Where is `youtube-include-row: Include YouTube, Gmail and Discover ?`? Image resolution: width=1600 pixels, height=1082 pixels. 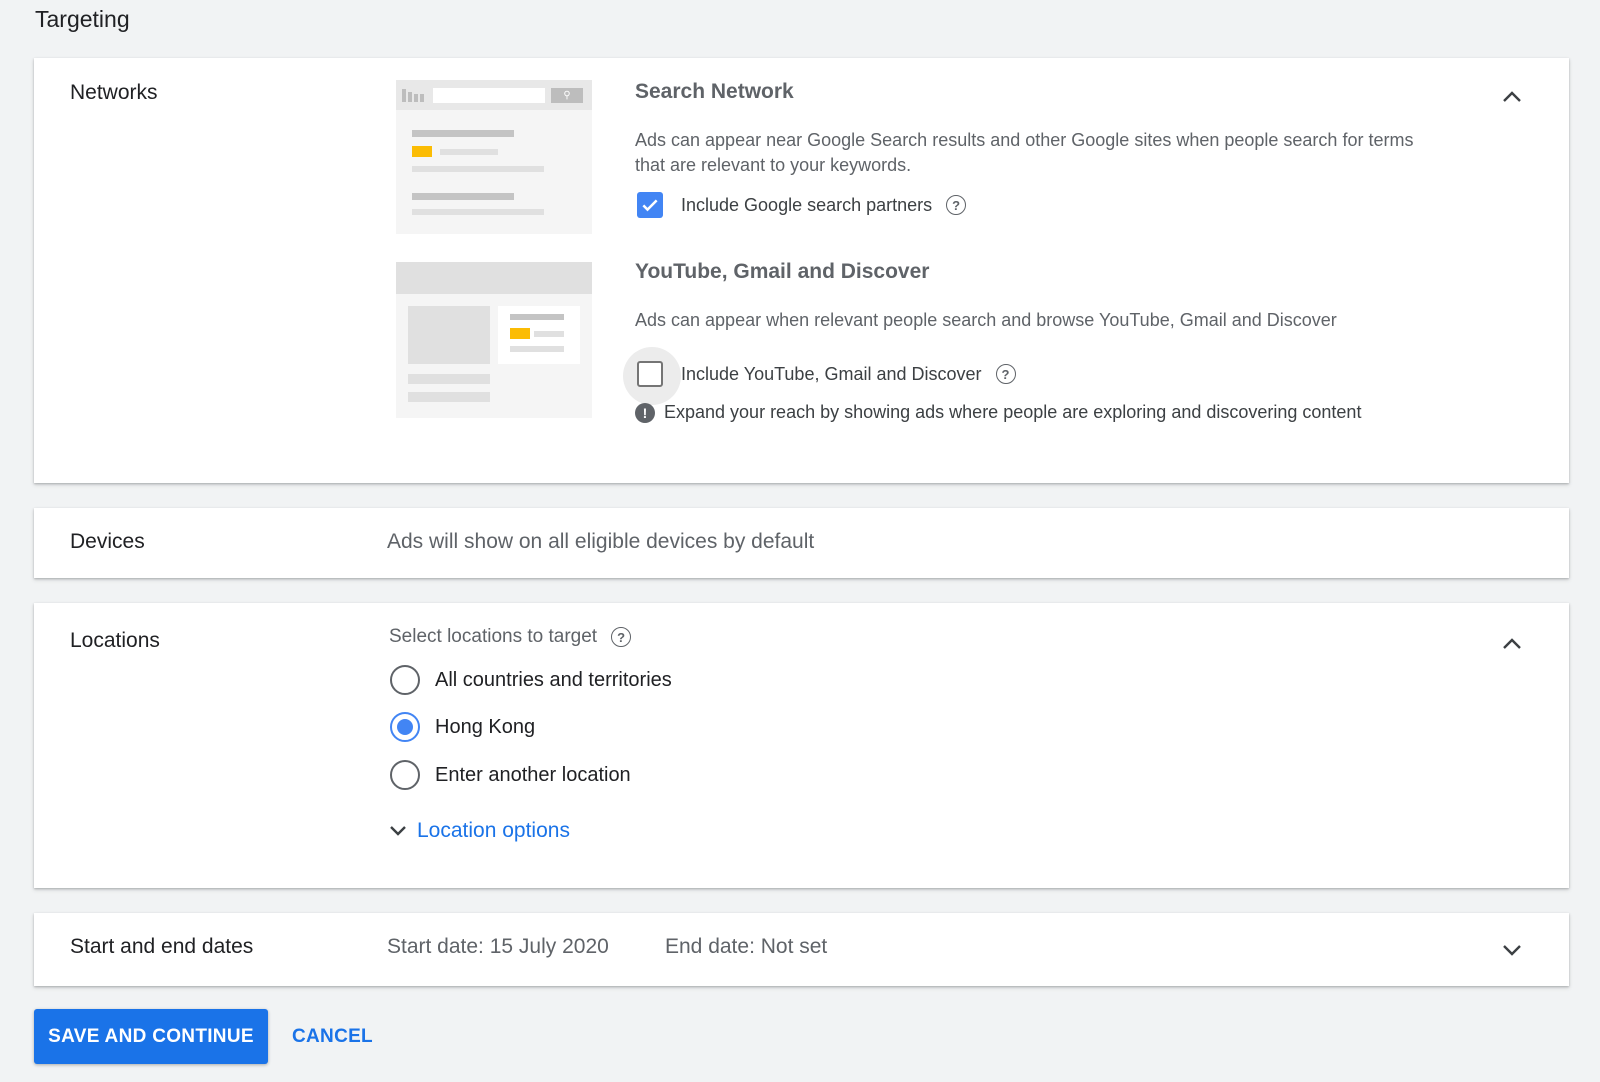 youtube-include-row: Include YouTube, Gmail and Discover ? is located at coordinates (819, 376).